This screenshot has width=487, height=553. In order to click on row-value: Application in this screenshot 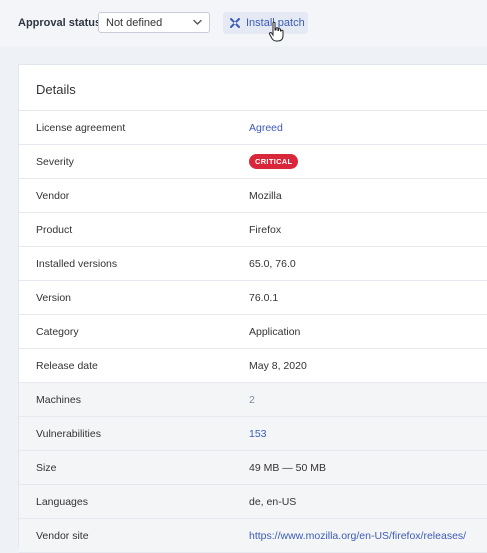, I will do `click(275, 332)`.